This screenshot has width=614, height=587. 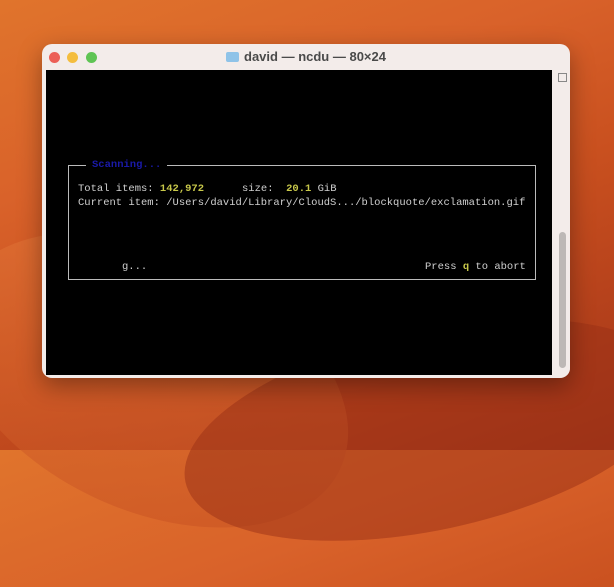 What do you see at coordinates (562, 300) in the screenshot?
I see `scrollbar-thumb` at bounding box center [562, 300].